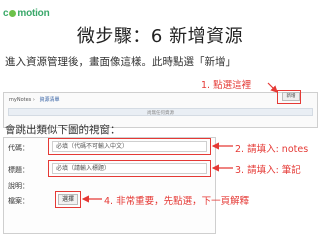 This screenshot has height=240, width=320. Describe the element at coordinates (63, 130) in the screenshot. I see `popup-intro-text: 會跳出類似下圖的視窗：` at that location.